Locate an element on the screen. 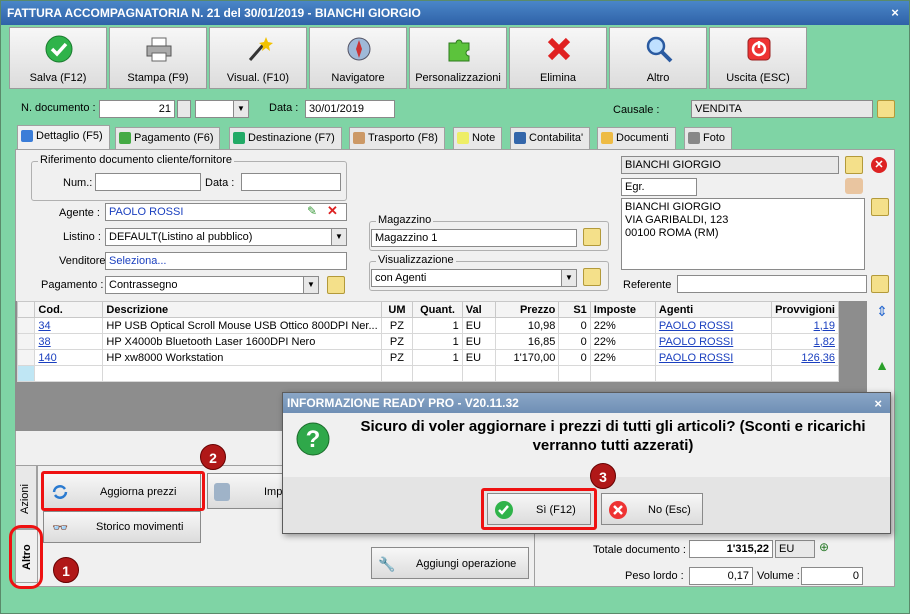  referente-field is located at coordinates (772, 284).